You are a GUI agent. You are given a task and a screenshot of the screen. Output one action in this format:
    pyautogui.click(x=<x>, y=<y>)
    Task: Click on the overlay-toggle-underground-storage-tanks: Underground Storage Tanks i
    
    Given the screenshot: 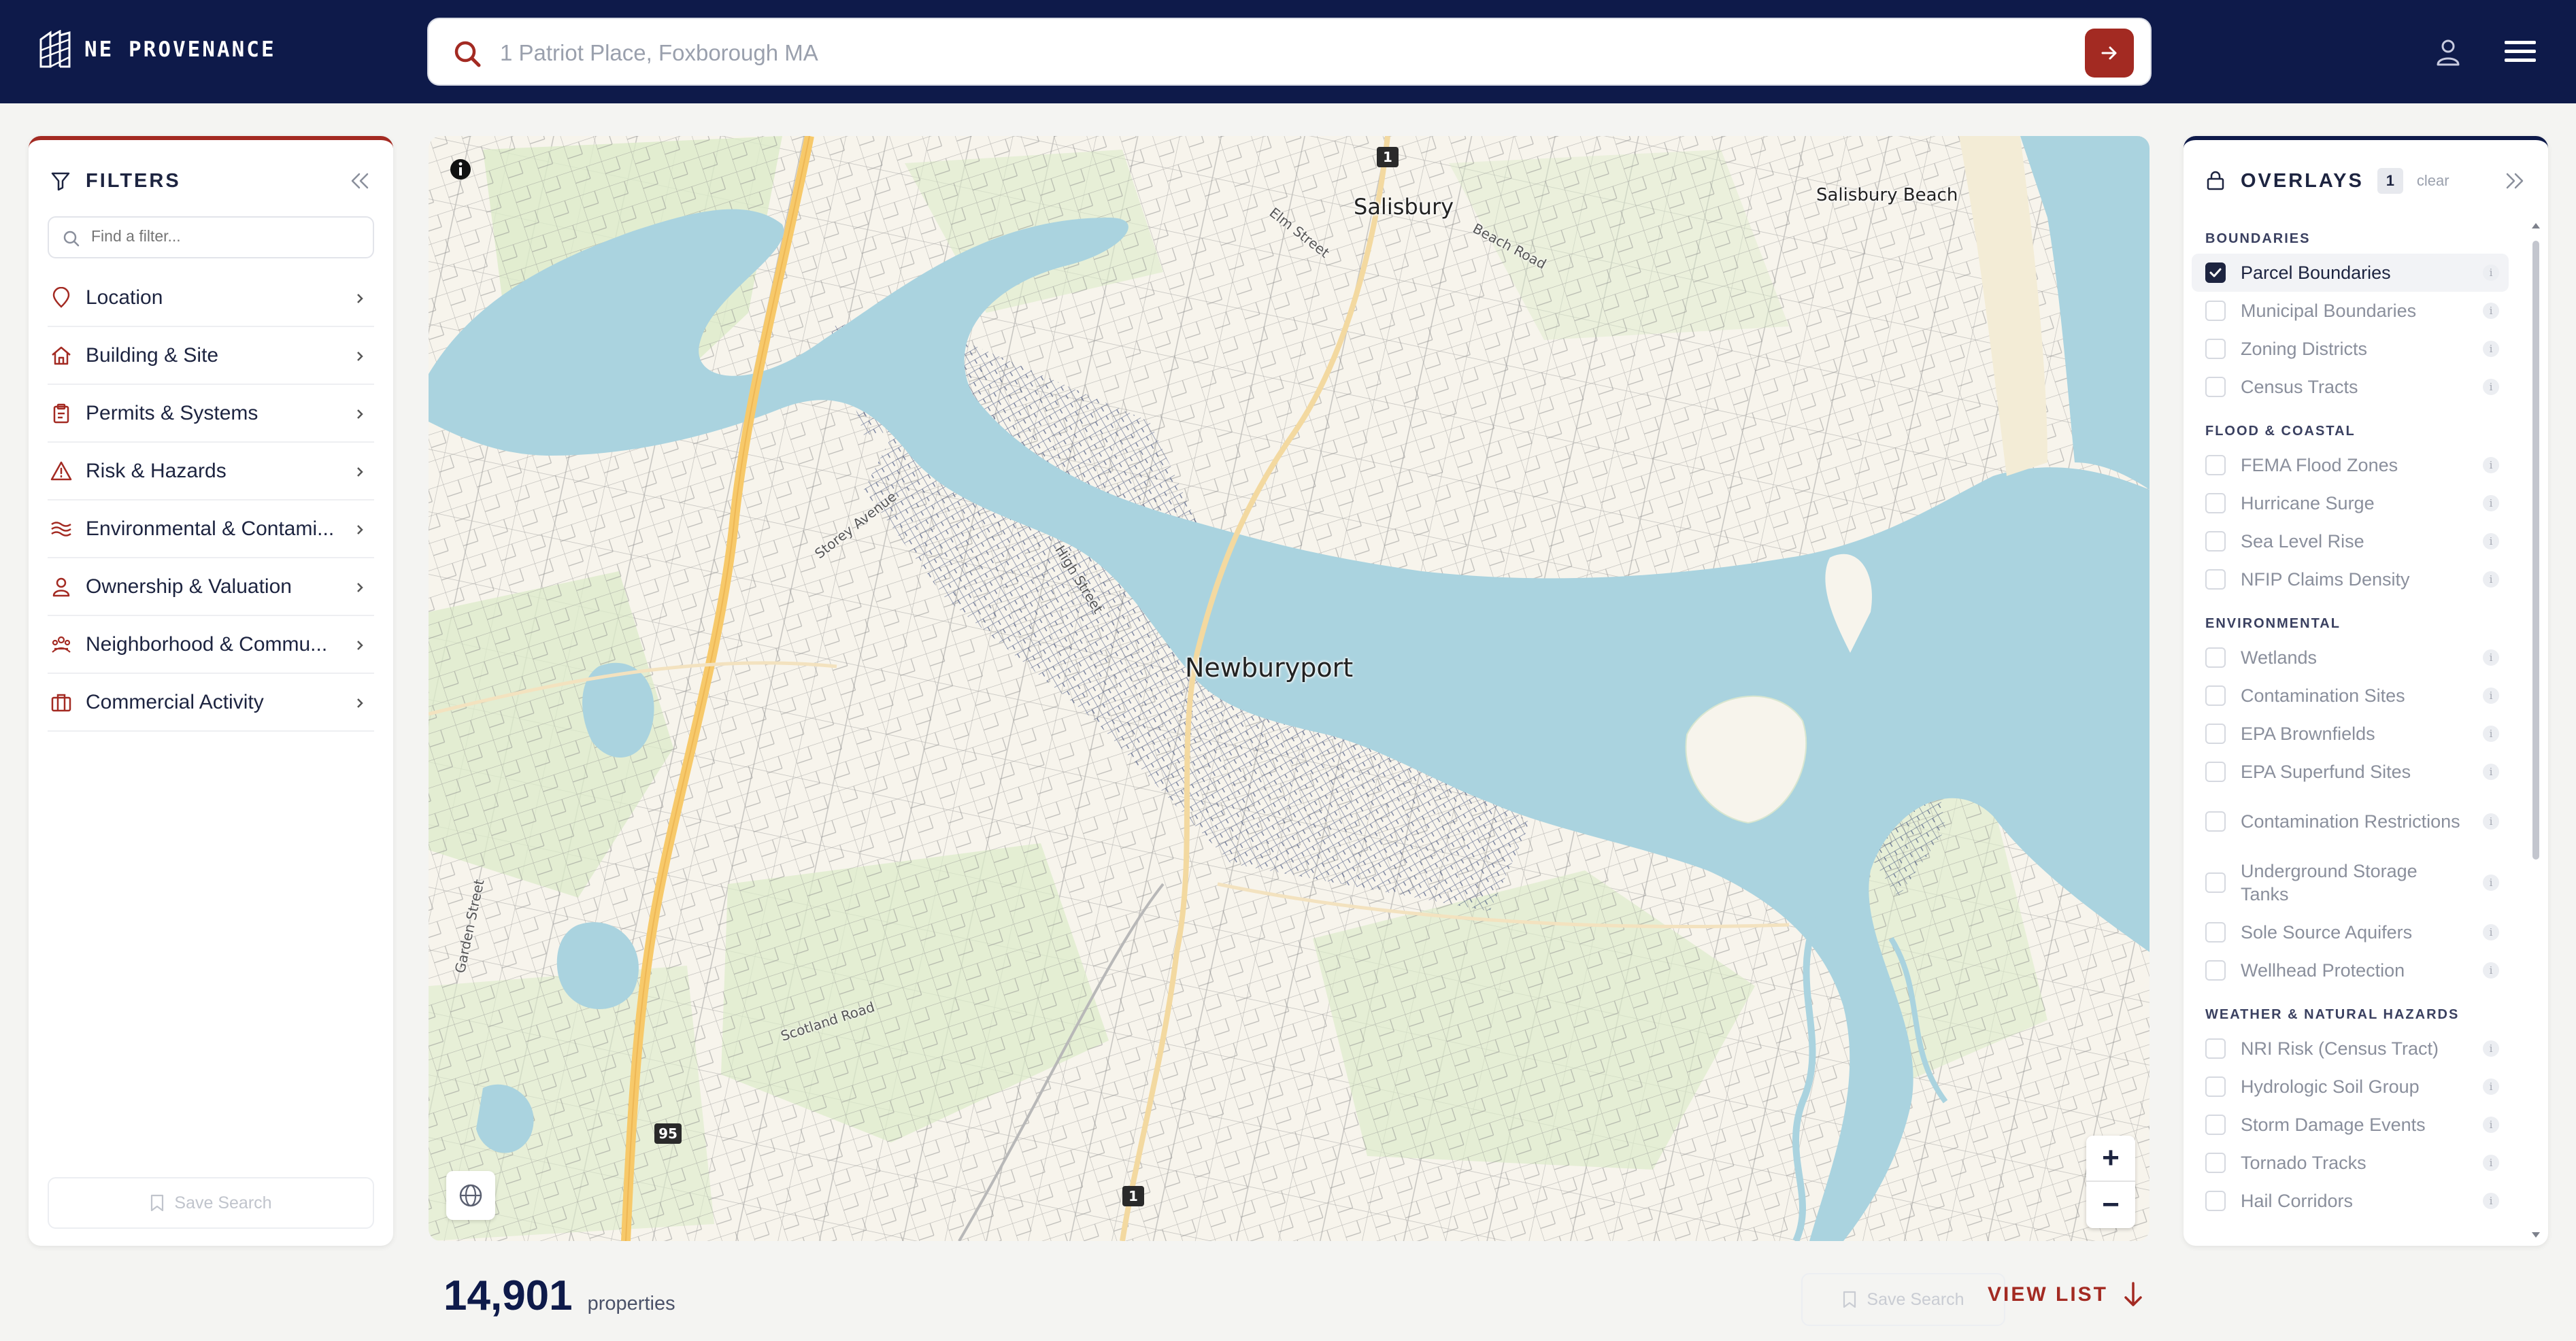 What is the action you would take?
    pyautogui.click(x=2350, y=883)
    